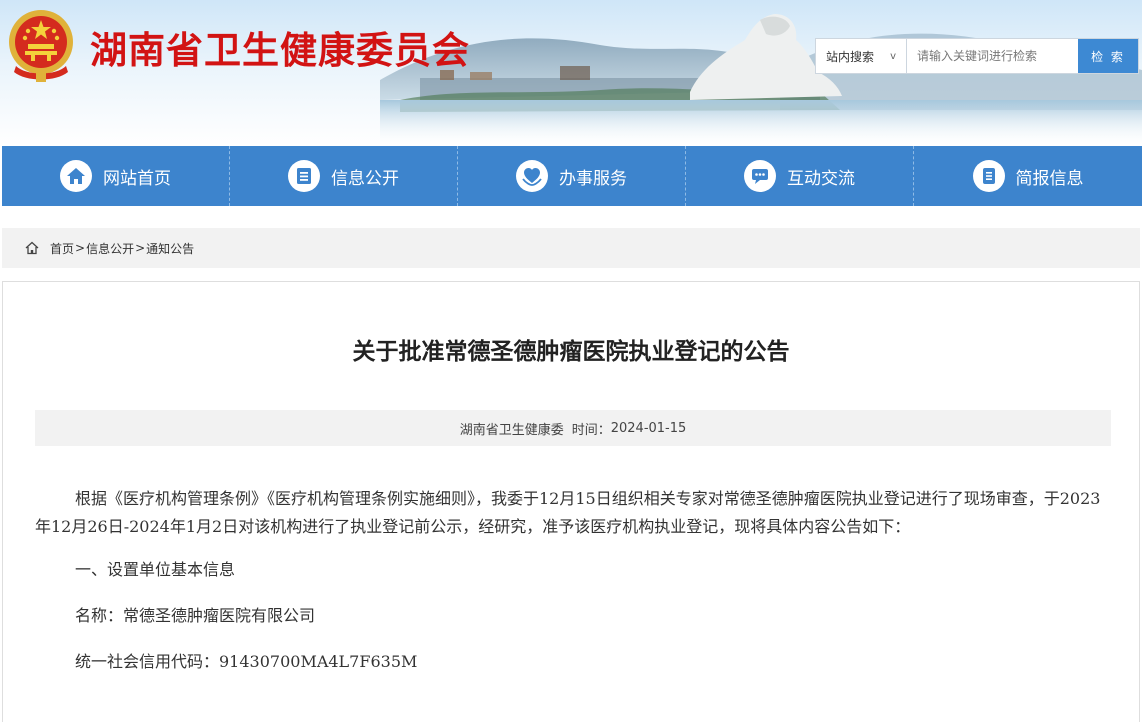 The height and width of the screenshot is (722, 1142). I want to click on national-emblem-icon, so click(41, 46).